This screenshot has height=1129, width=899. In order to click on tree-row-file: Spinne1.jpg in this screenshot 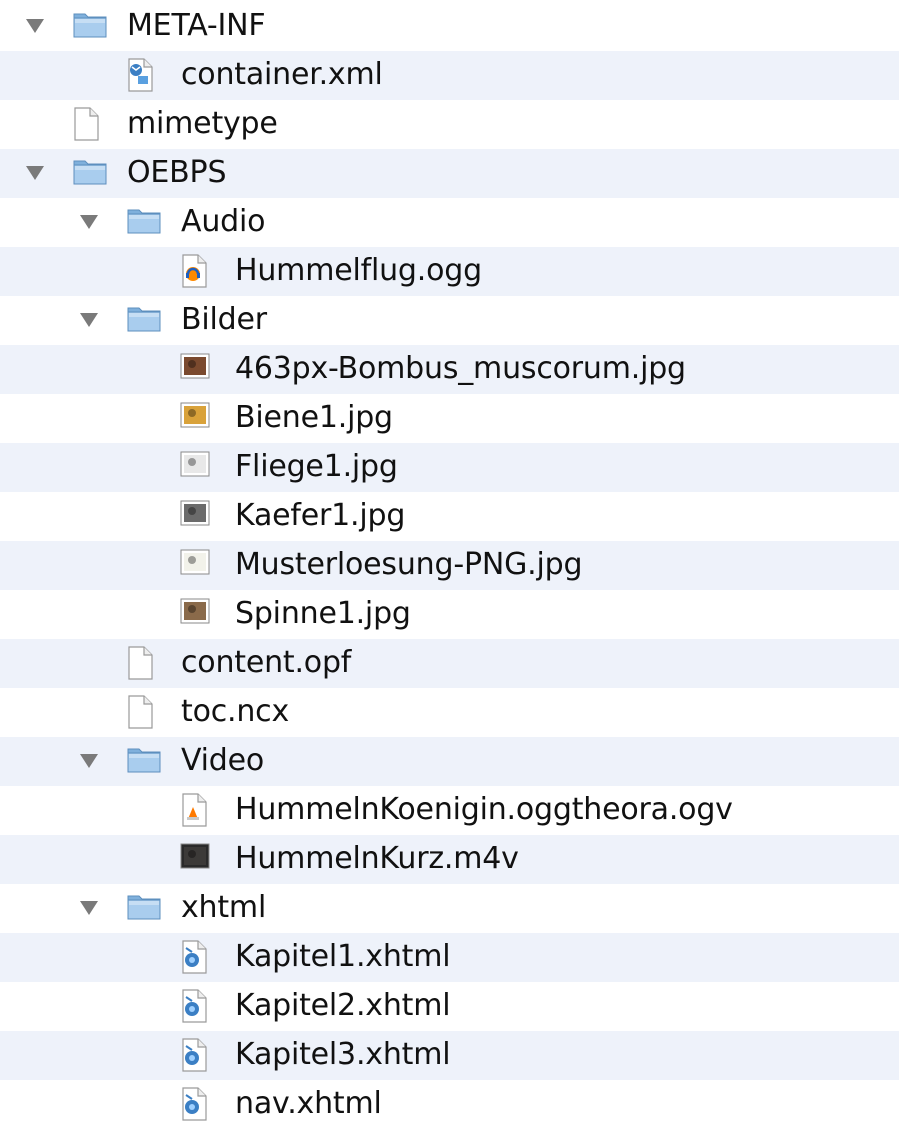, I will do `click(449, 614)`.